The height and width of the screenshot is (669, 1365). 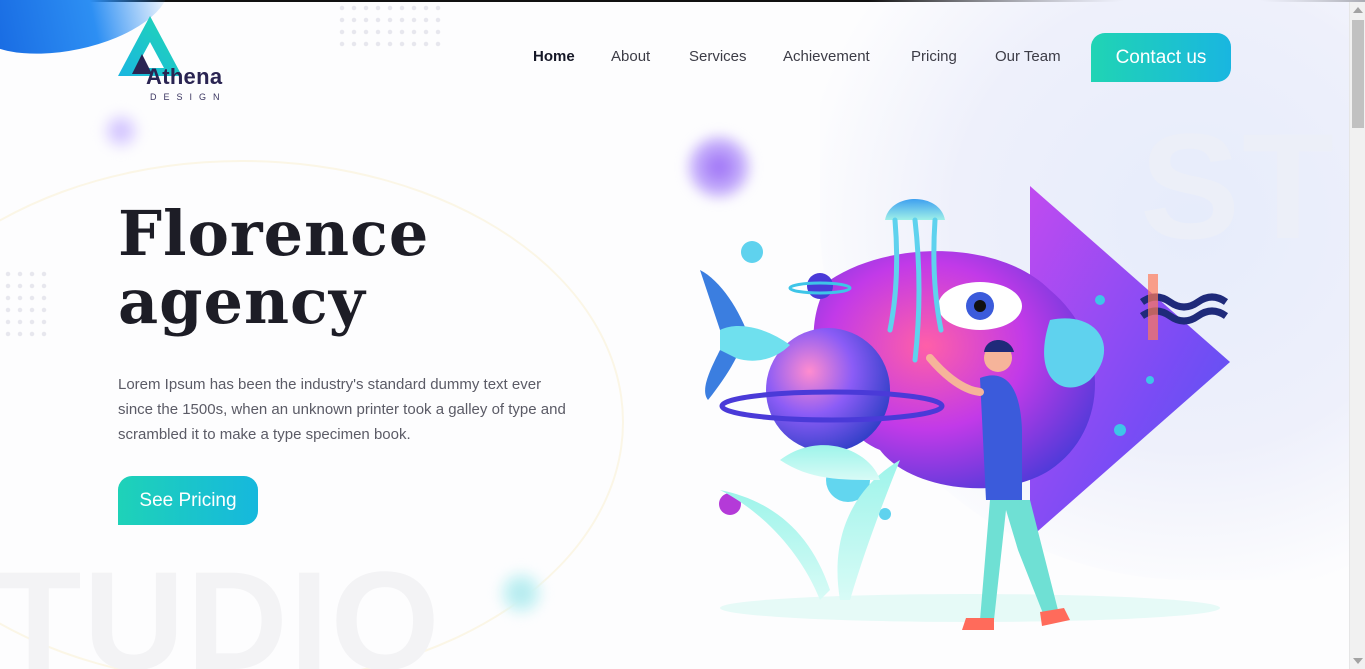 What do you see at coordinates (718, 58) in the screenshot?
I see `nav-services: Services` at bounding box center [718, 58].